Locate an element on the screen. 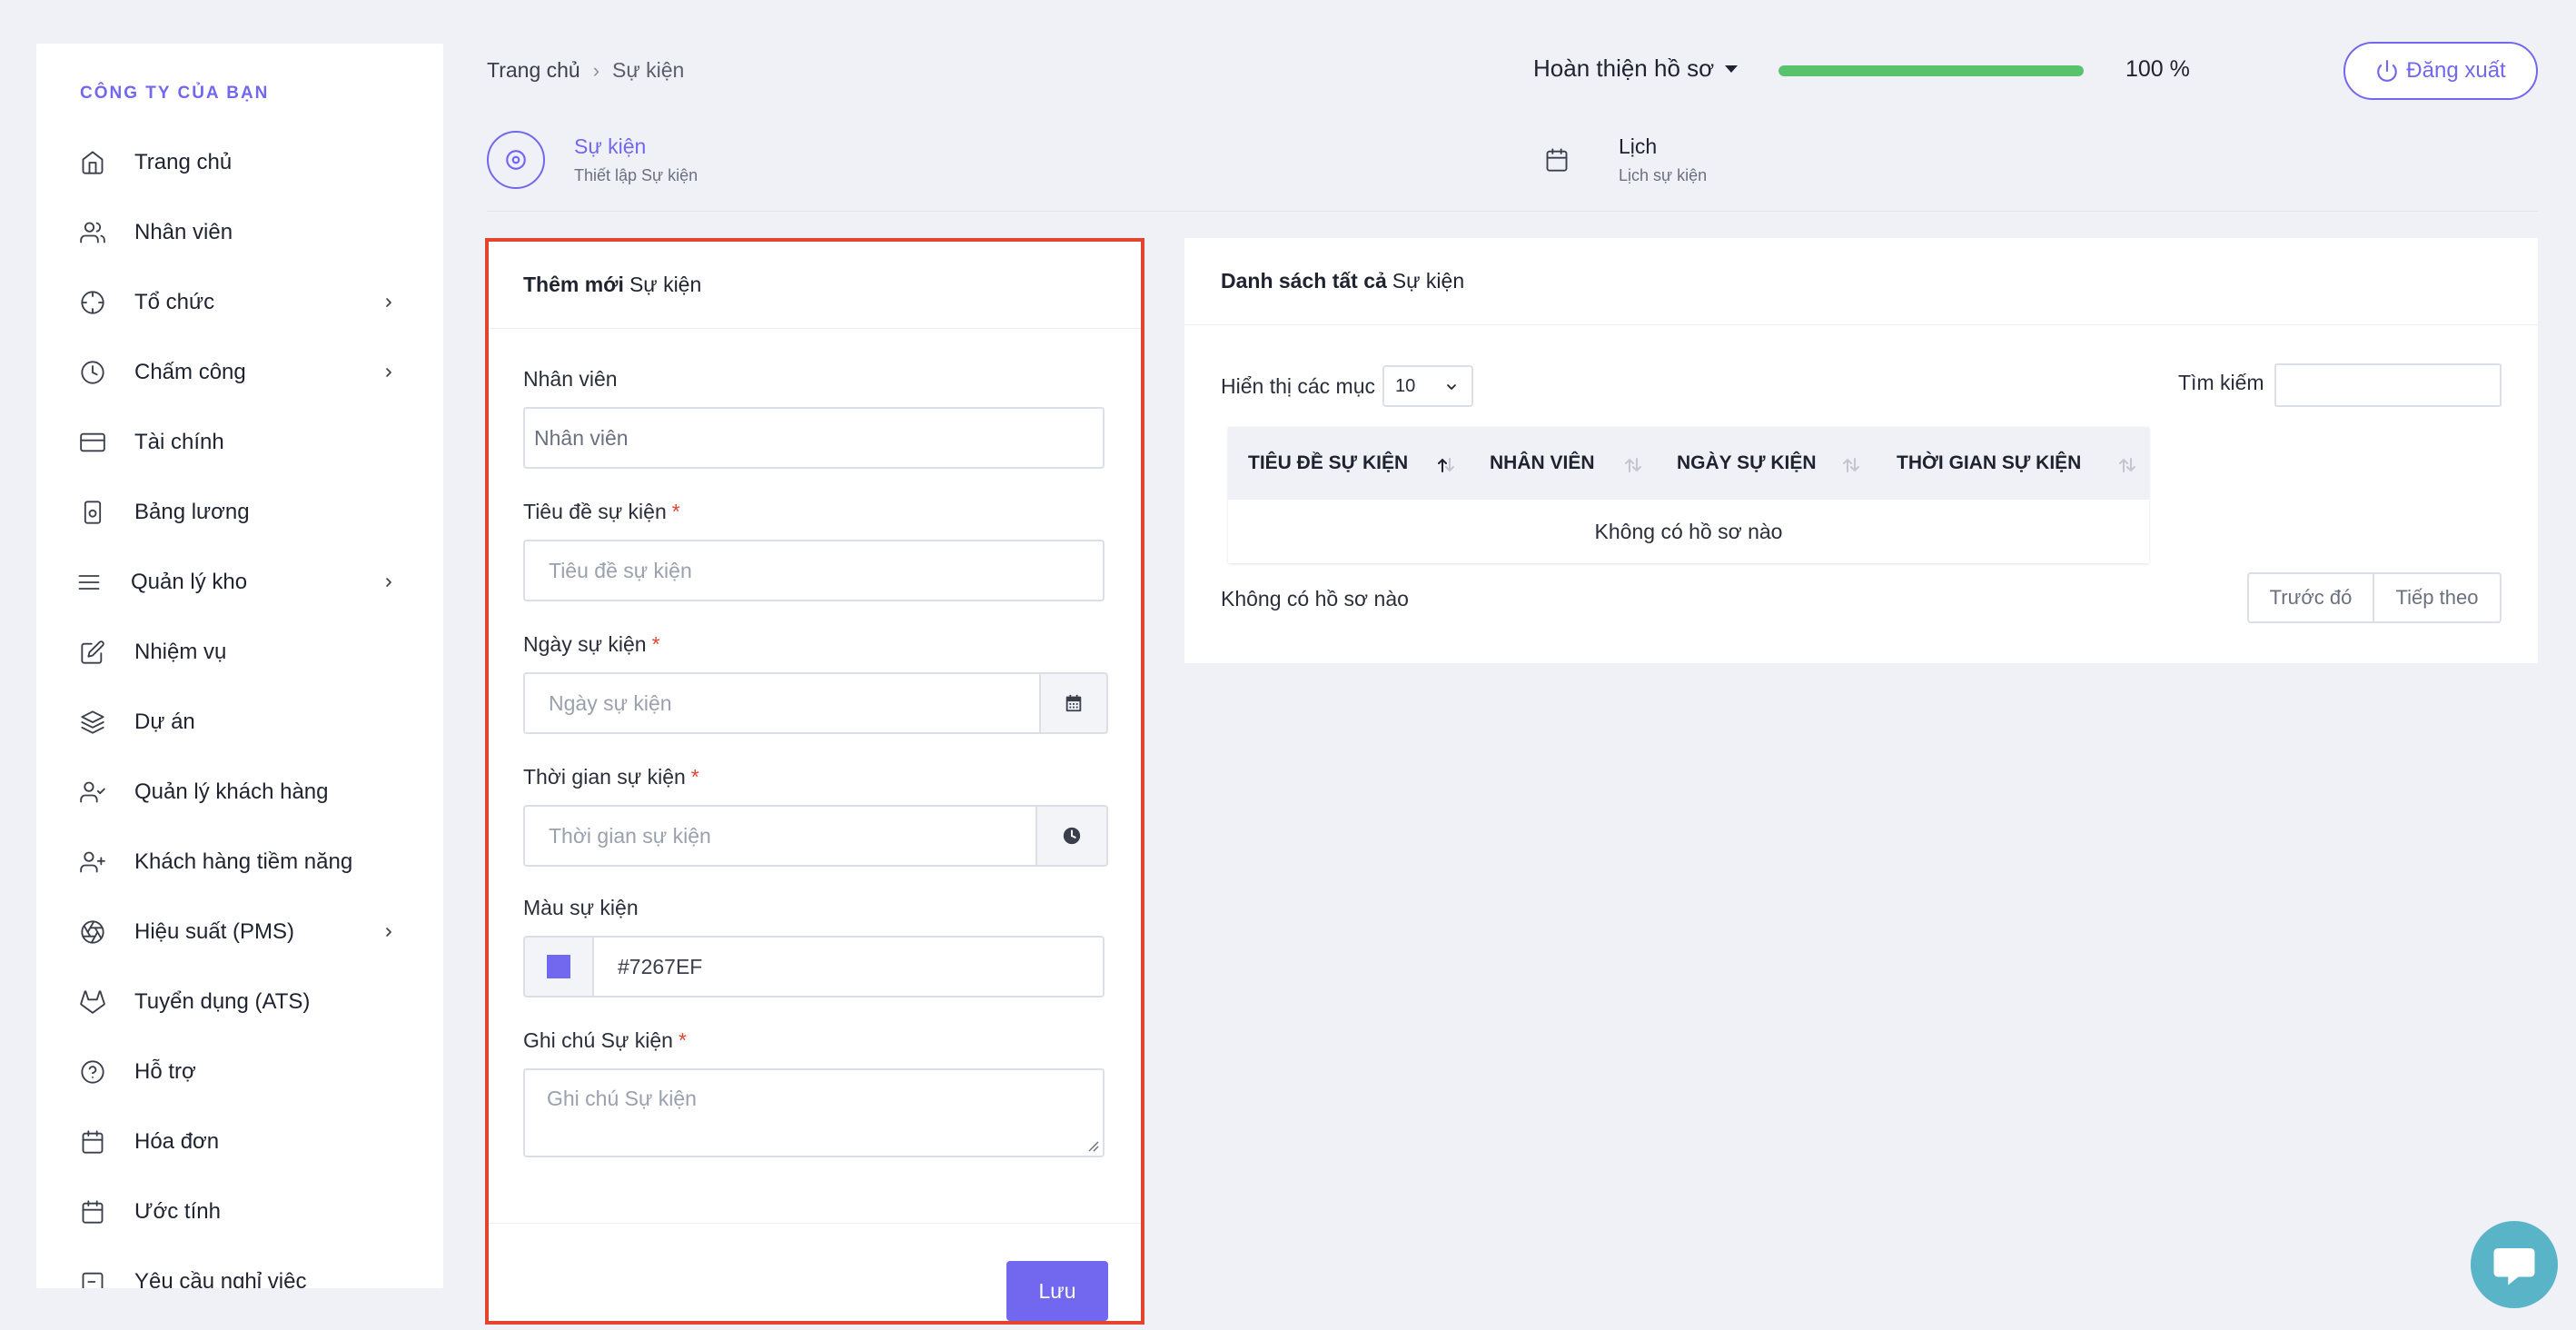 The width and height of the screenshot is (2576, 1330). sidebar-item-label: Nhân viên is located at coordinates (183, 231).